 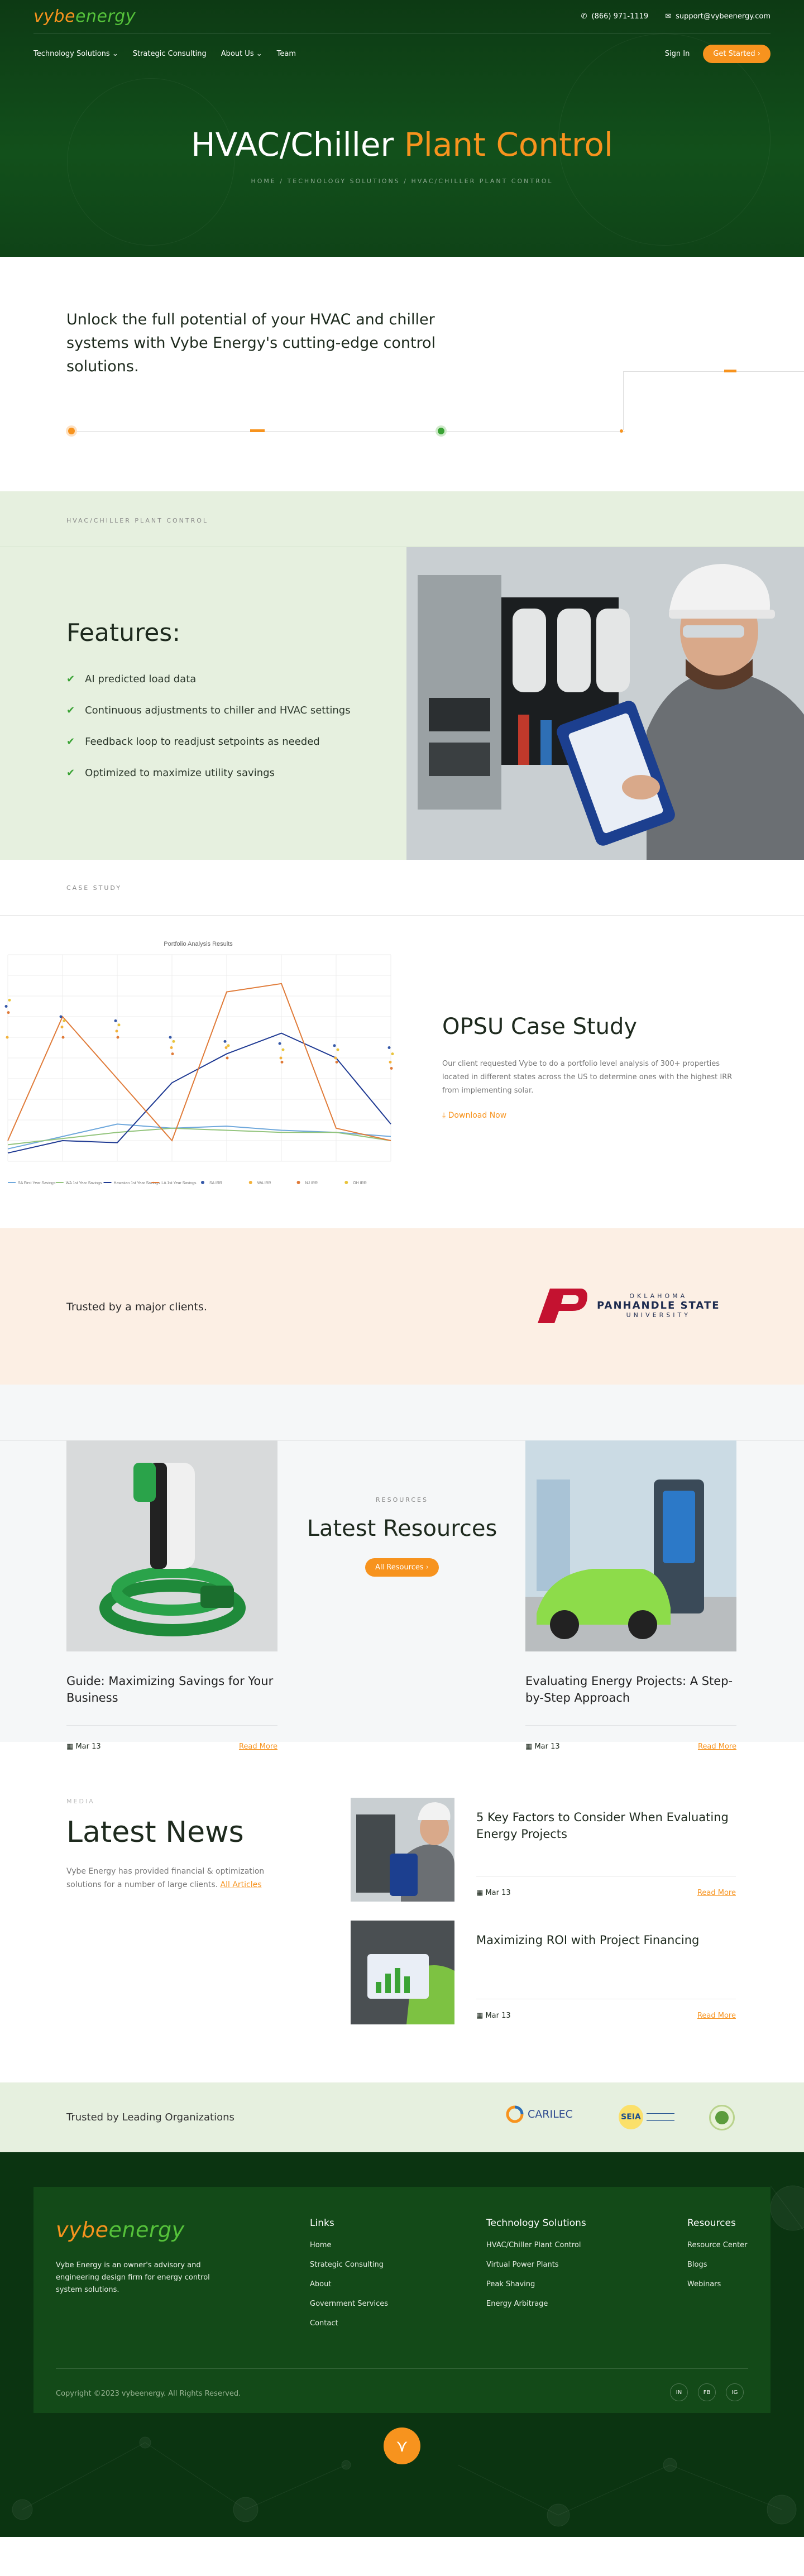 What do you see at coordinates (536, 2304) in the screenshot?
I see `footer-link-energy-arbitrage: Energy Arbitrage` at bounding box center [536, 2304].